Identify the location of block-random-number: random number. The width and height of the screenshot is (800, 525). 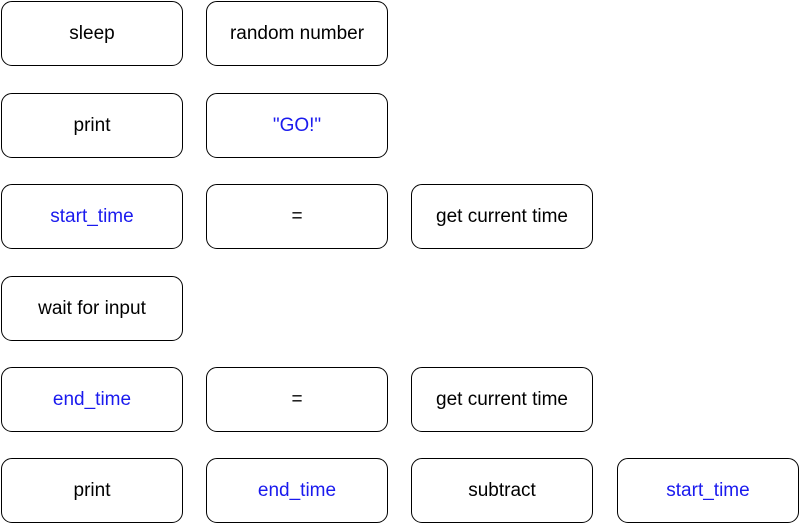
(297, 33).